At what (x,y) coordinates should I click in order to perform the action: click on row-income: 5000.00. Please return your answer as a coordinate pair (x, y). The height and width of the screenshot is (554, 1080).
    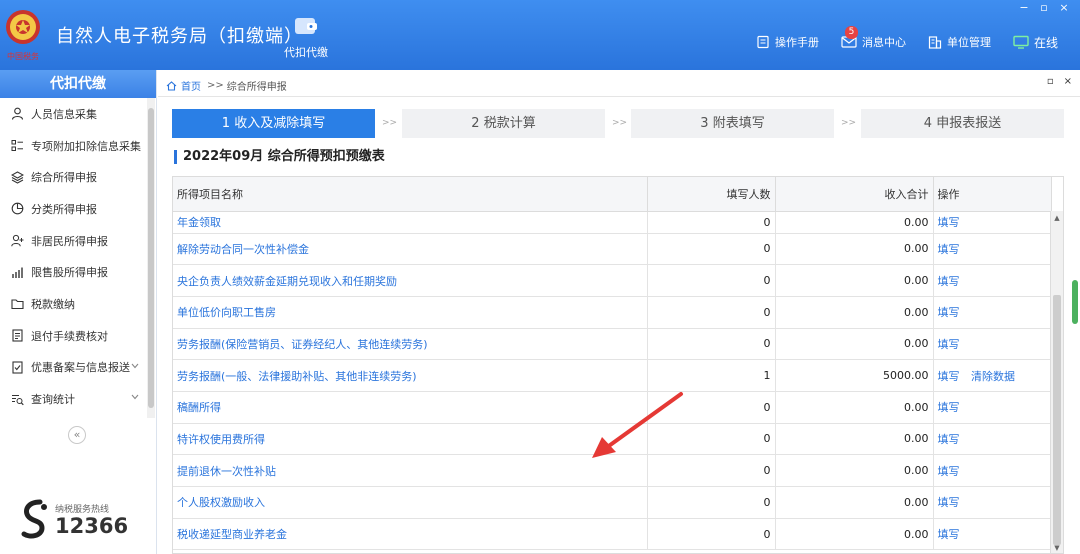
    Looking at the image, I should click on (854, 375).